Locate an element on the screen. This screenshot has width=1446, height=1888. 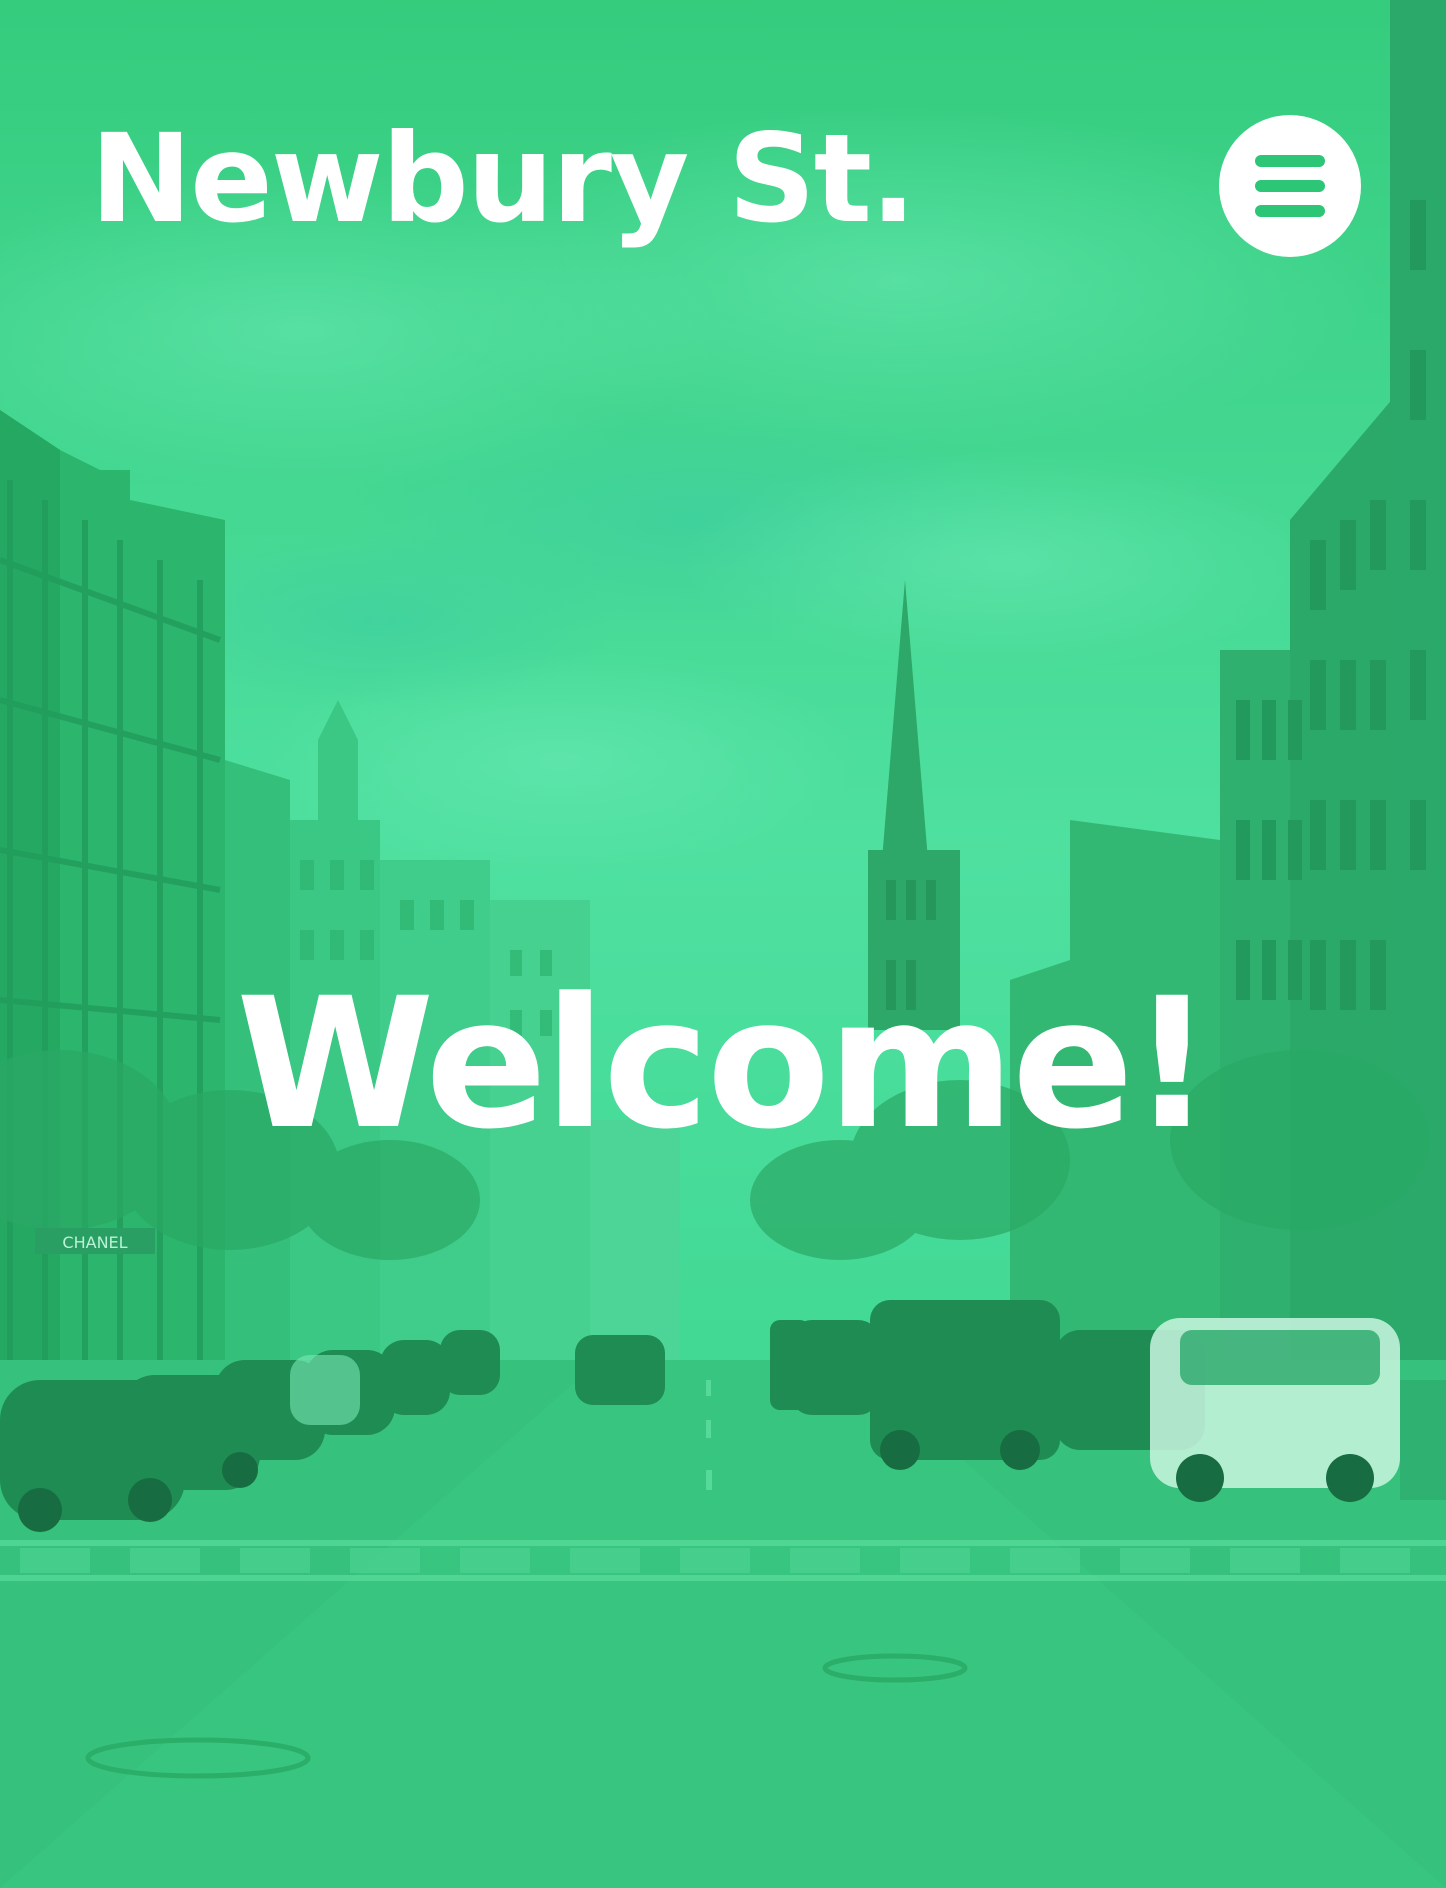
brand-title: Newbury St. is located at coordinates (503, 179).